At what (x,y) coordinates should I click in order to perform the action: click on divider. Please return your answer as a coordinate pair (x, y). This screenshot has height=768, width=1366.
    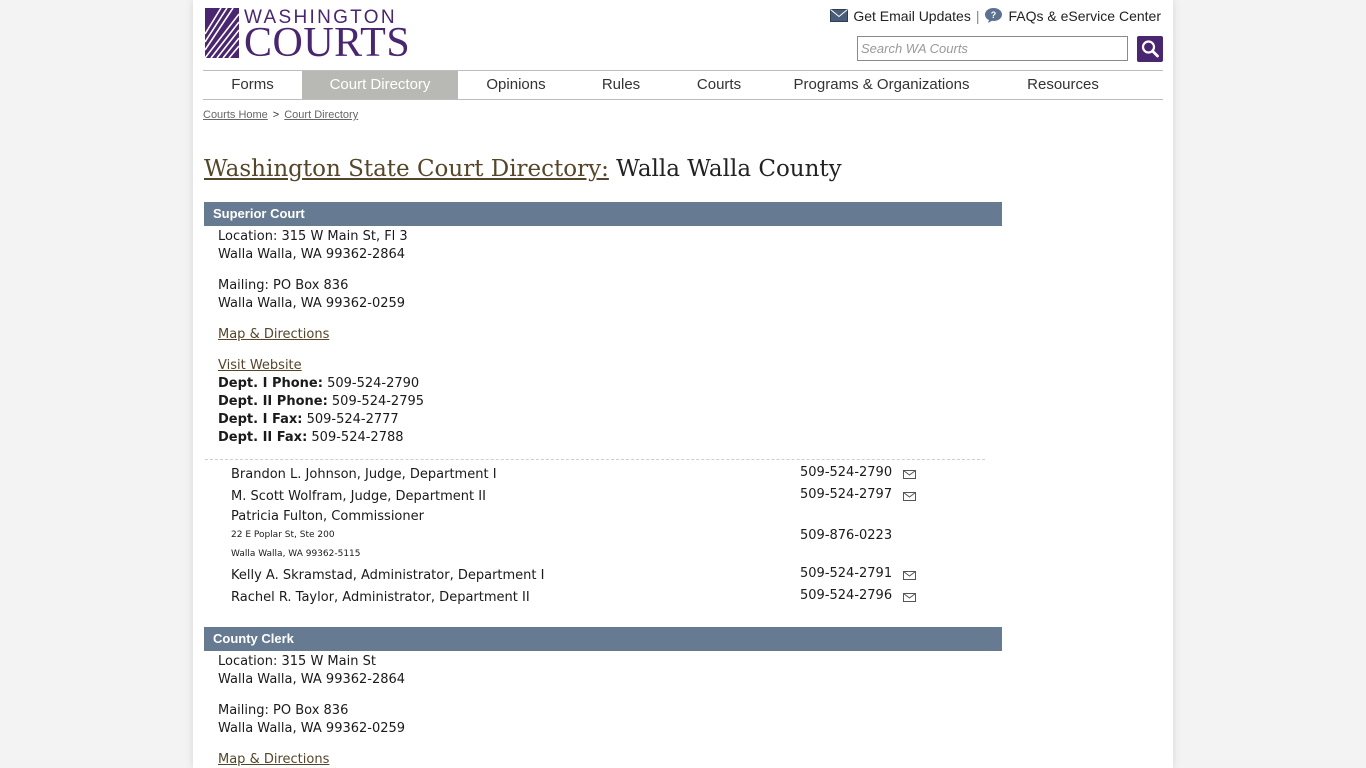
    Looking at the image, I should click on (595, 459).